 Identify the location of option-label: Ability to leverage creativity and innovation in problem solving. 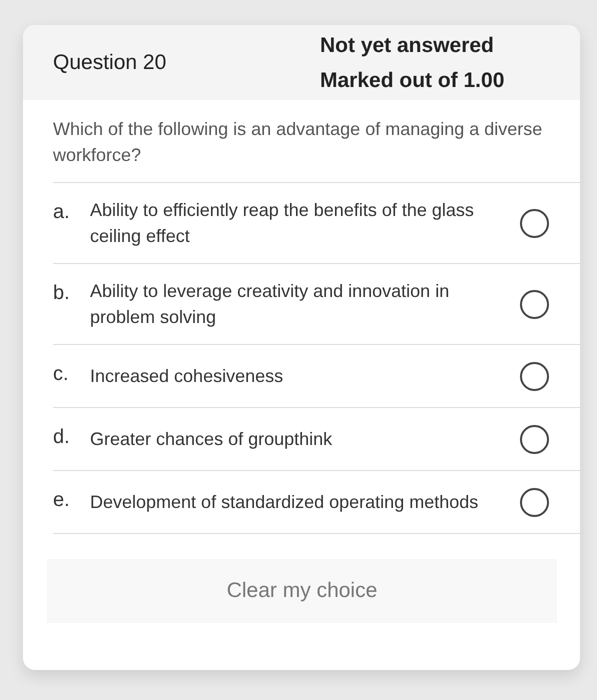
(295, 304).